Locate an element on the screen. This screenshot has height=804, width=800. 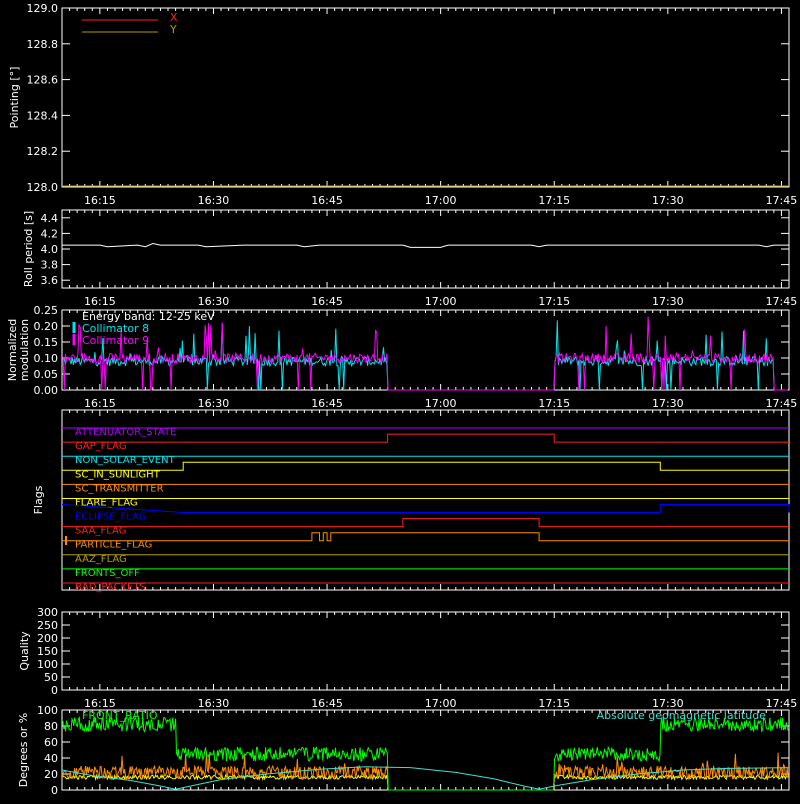
flag-label: SAA_FLAG is located at coordinates (100, 531).